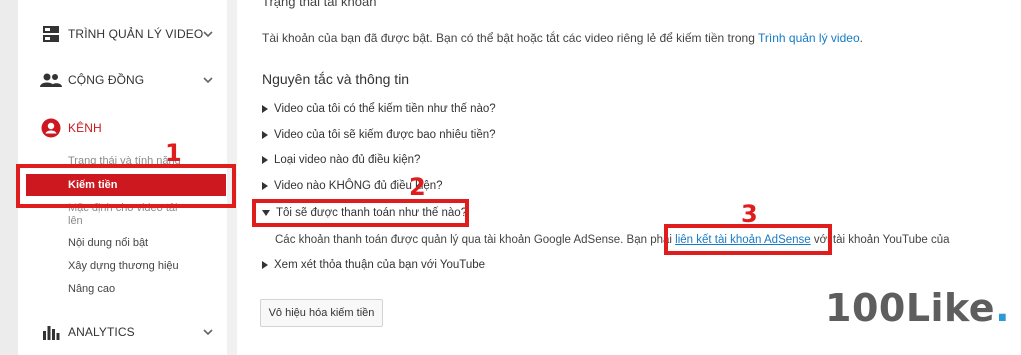 This screenshot has height=355, width=1021. Describe the element at coordinates (809, 38) in the screenshot. I see `video-manager-link: Trình quản lý video` at that location.